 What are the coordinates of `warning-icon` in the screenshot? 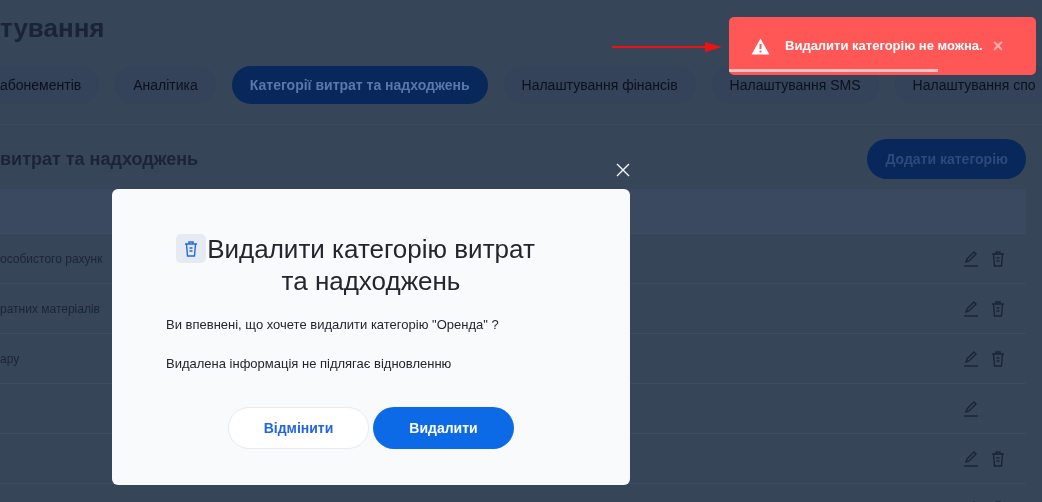 It's located at (760, 46).